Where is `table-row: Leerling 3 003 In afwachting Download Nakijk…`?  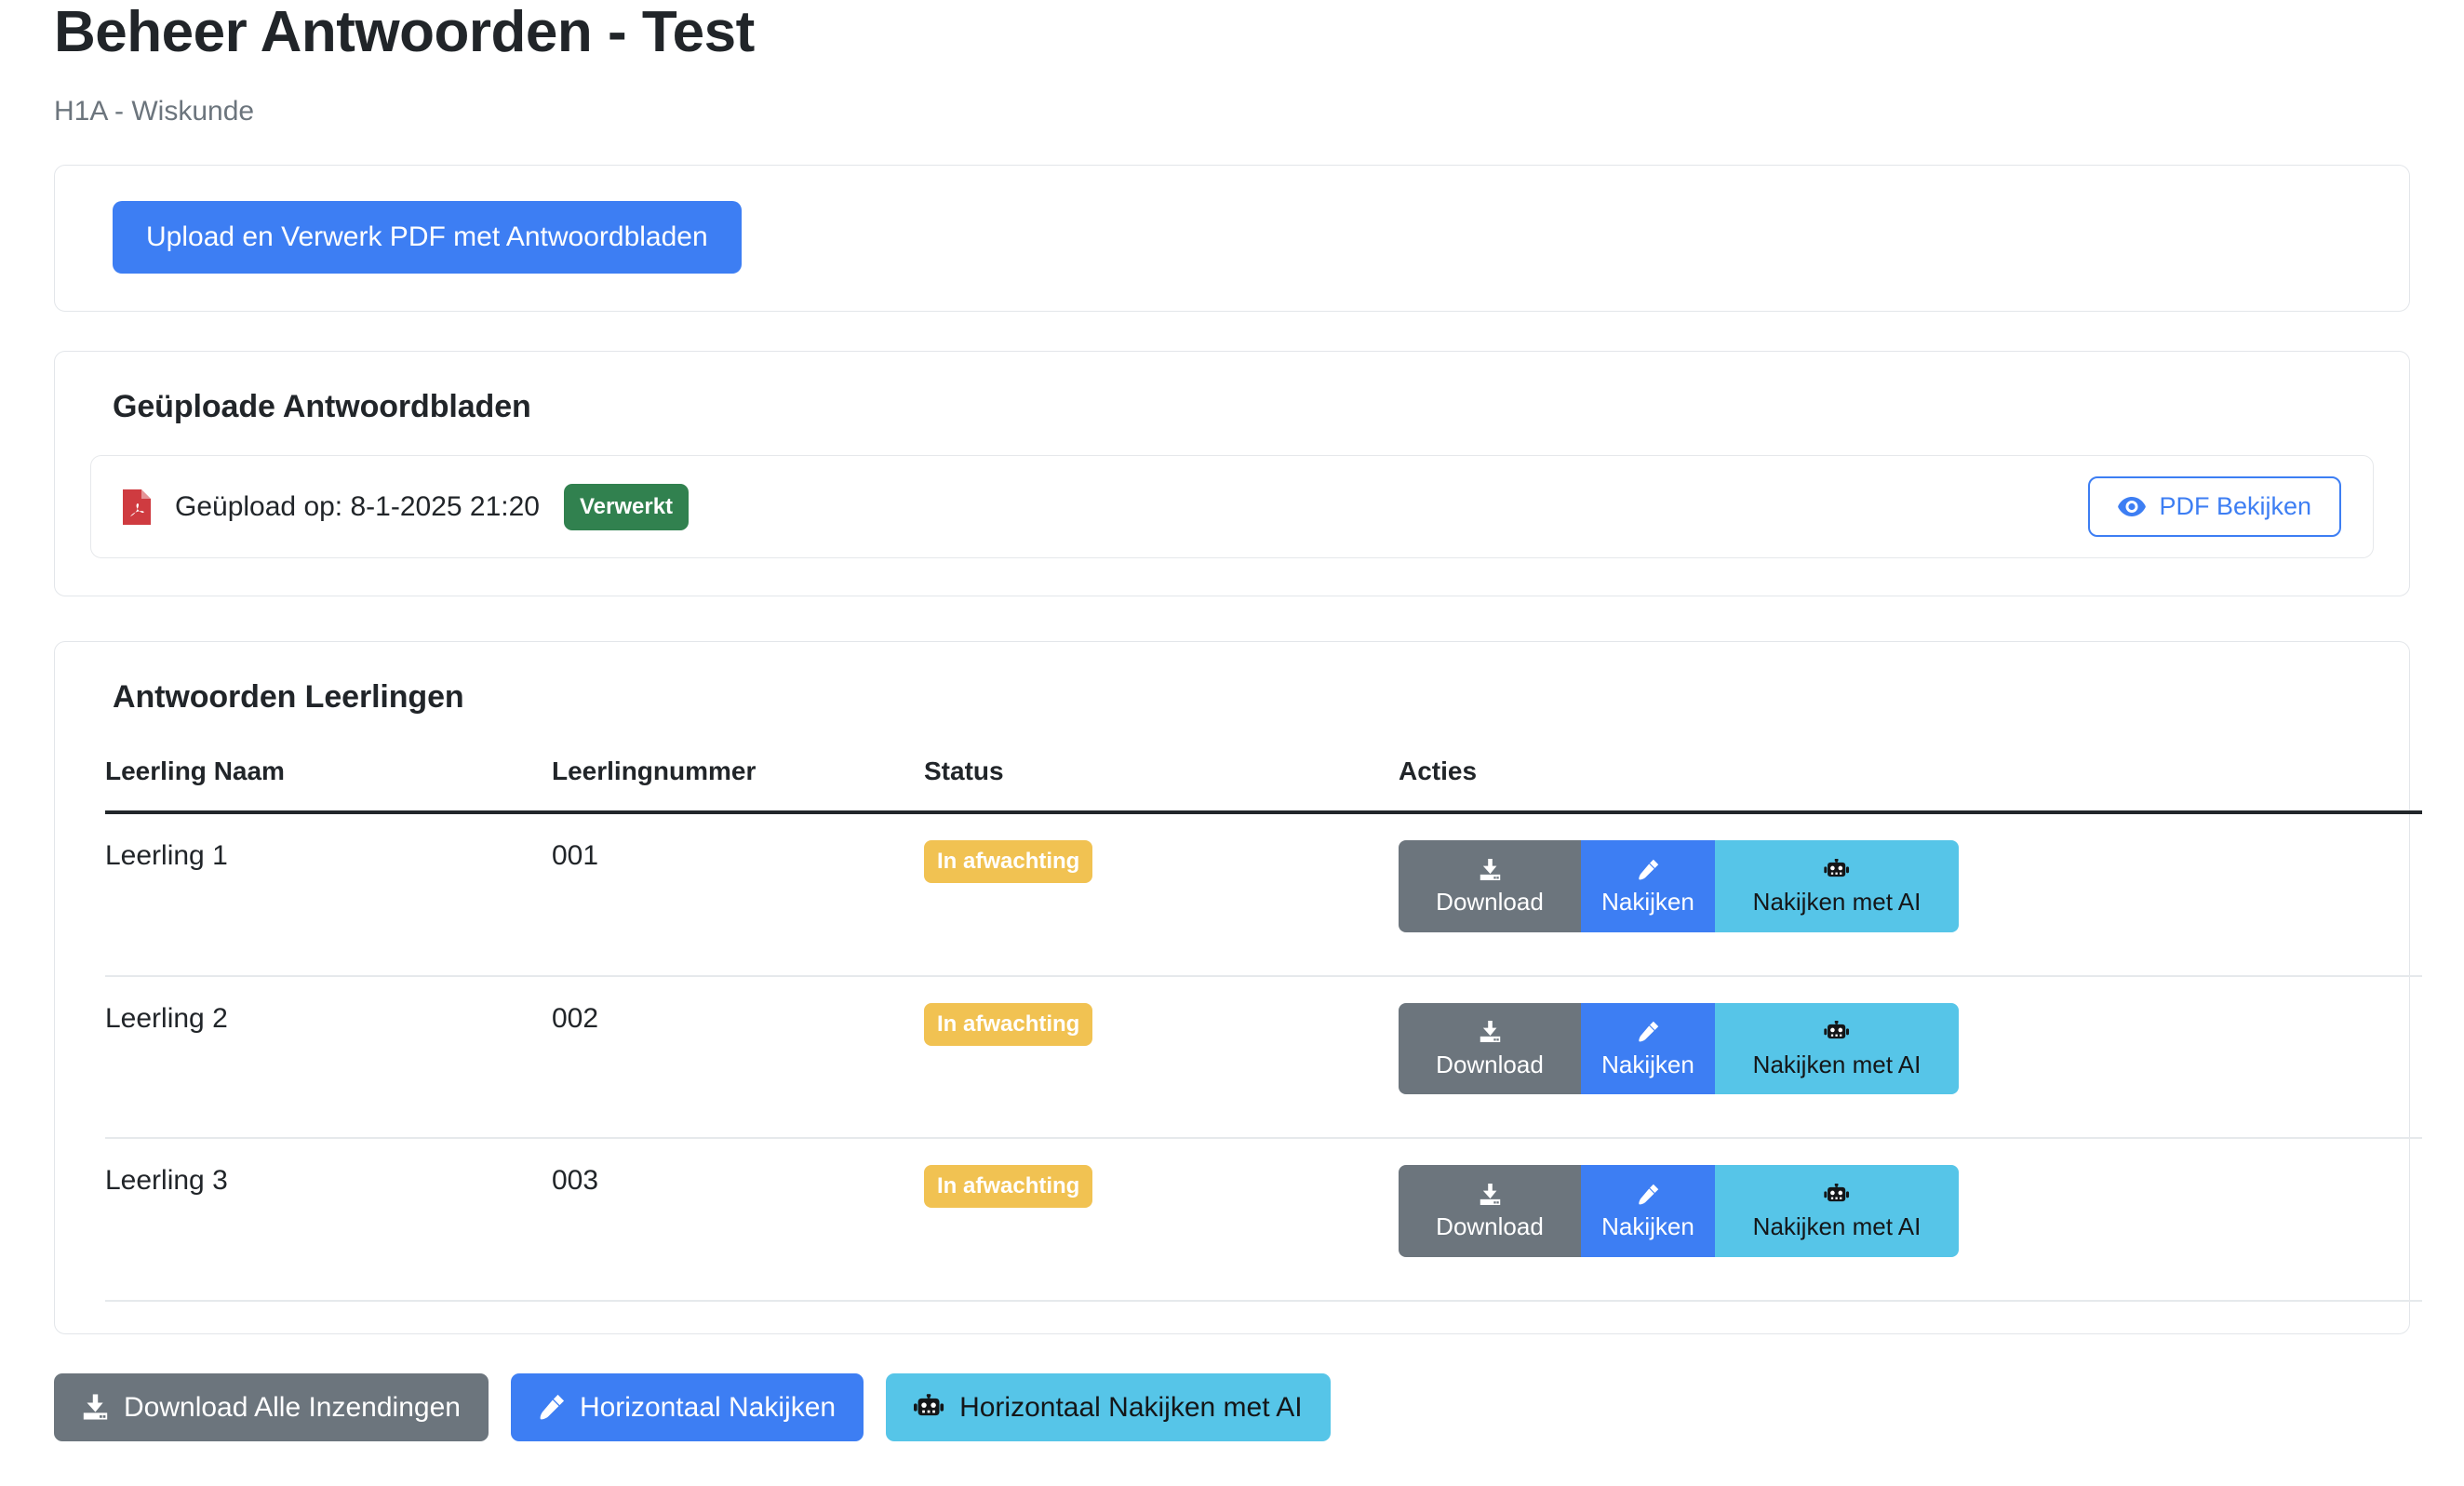
table-row: Leerling 3 003 In afwachting Download Nakijk… is located at coordinates (1263, 1220).